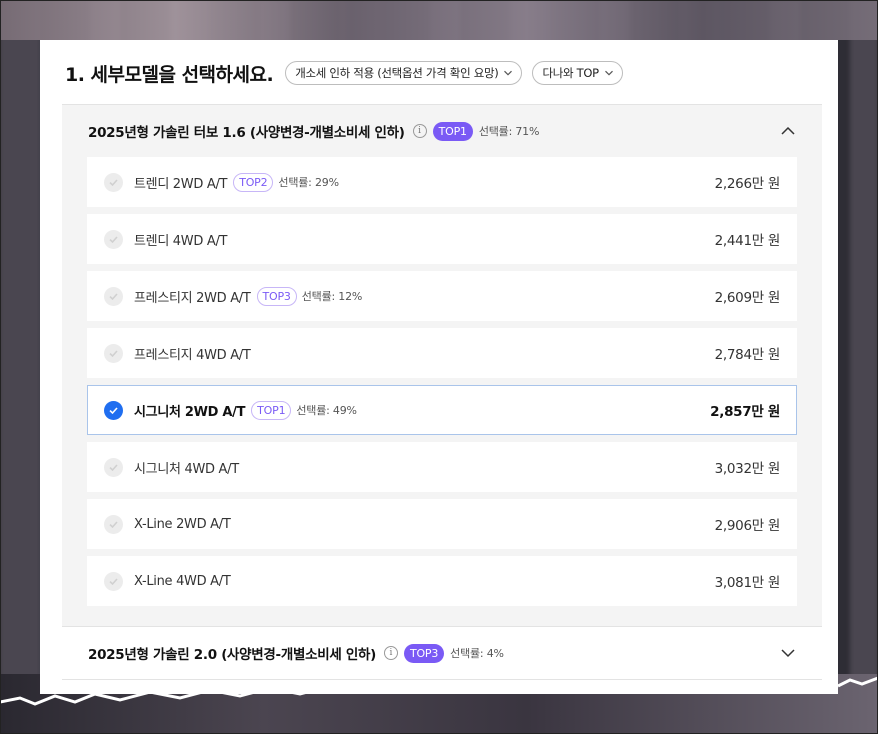 The image size is (878, 734). What do you see at coordinates (442, 410) in the screenshot?
I see `trim-option-row: 시그니처 2WD A/T TOP1 선택률: 49% 2,857만 원` at bounding box center [442, 410].